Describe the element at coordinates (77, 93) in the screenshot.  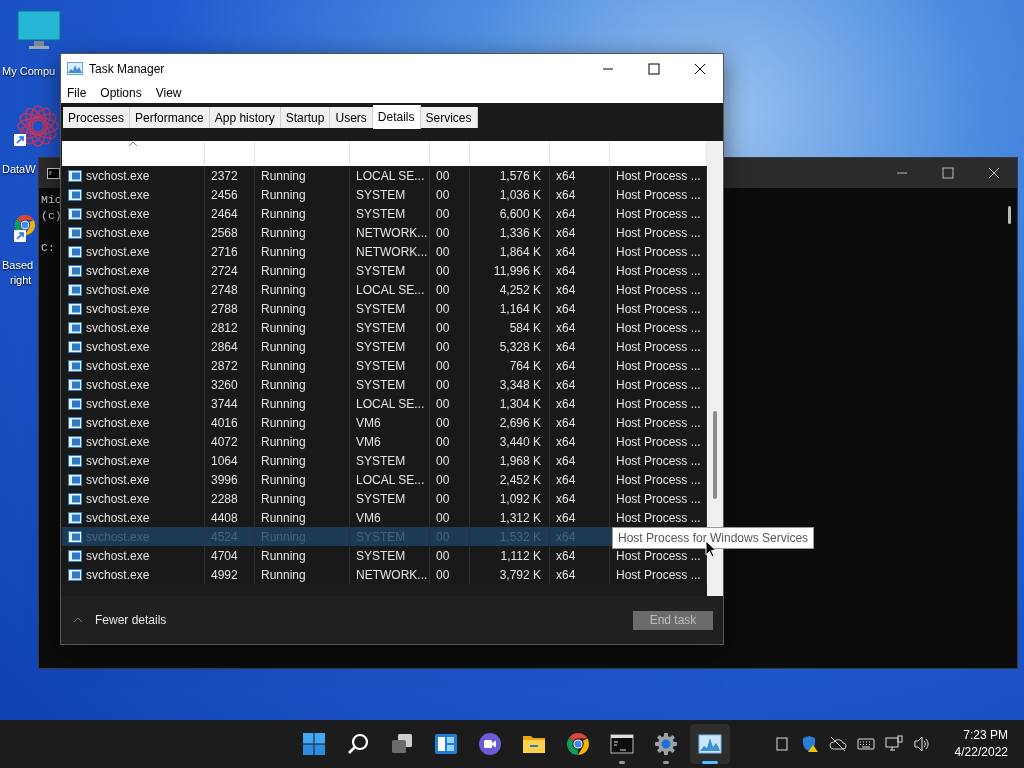
I see `menu-item: File` at that location.